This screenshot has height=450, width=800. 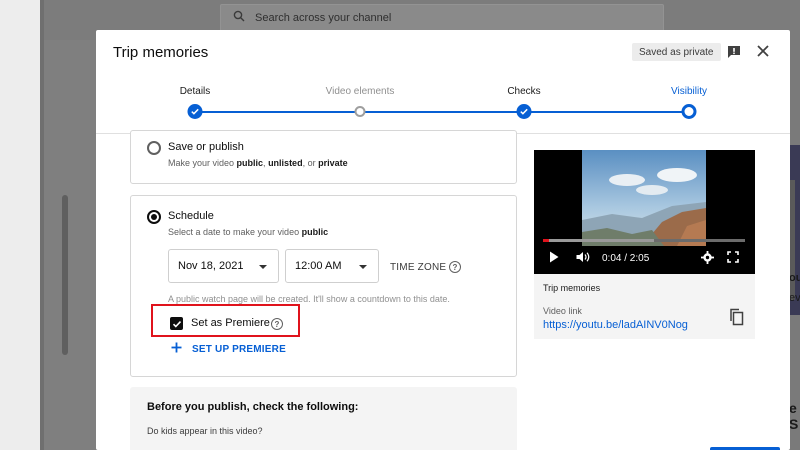 I want to click on checks-title: Before you publish, check the following:, so click(x=253, y=407).